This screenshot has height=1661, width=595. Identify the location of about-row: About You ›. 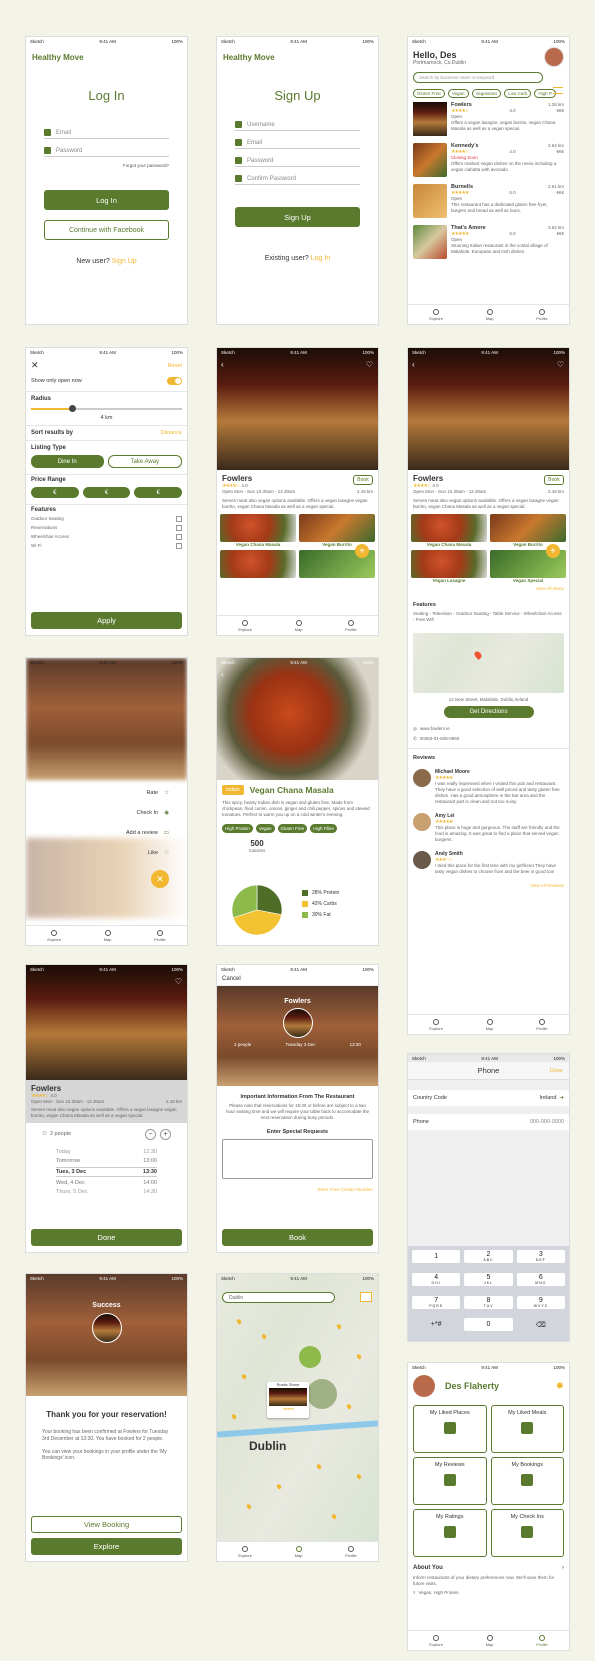
(488, 1568).